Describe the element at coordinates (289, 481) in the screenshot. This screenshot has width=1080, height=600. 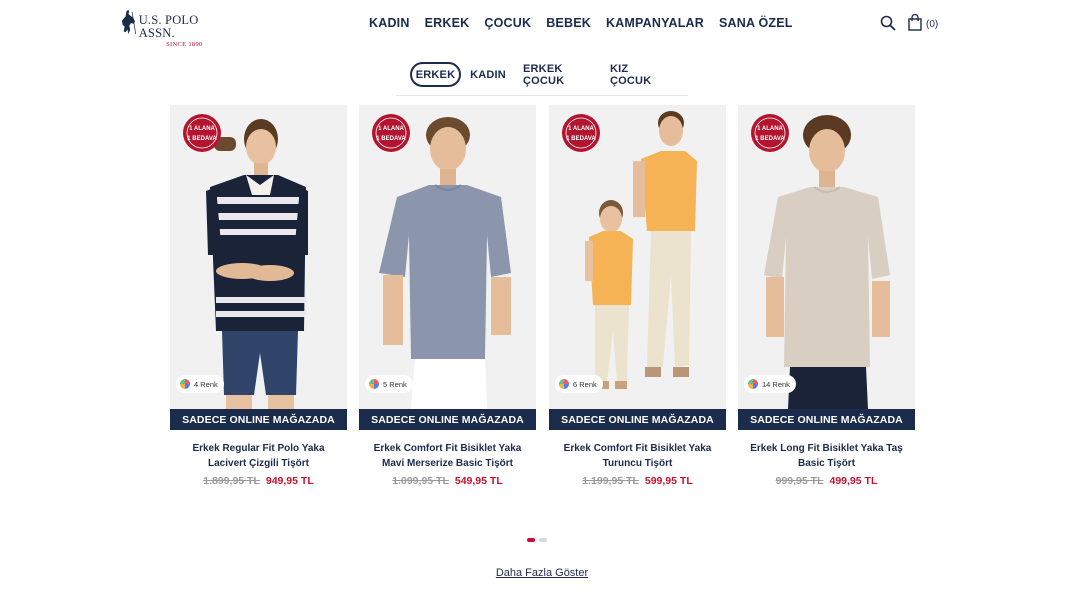
I see `sale-price: 949,95 TL` at that location.